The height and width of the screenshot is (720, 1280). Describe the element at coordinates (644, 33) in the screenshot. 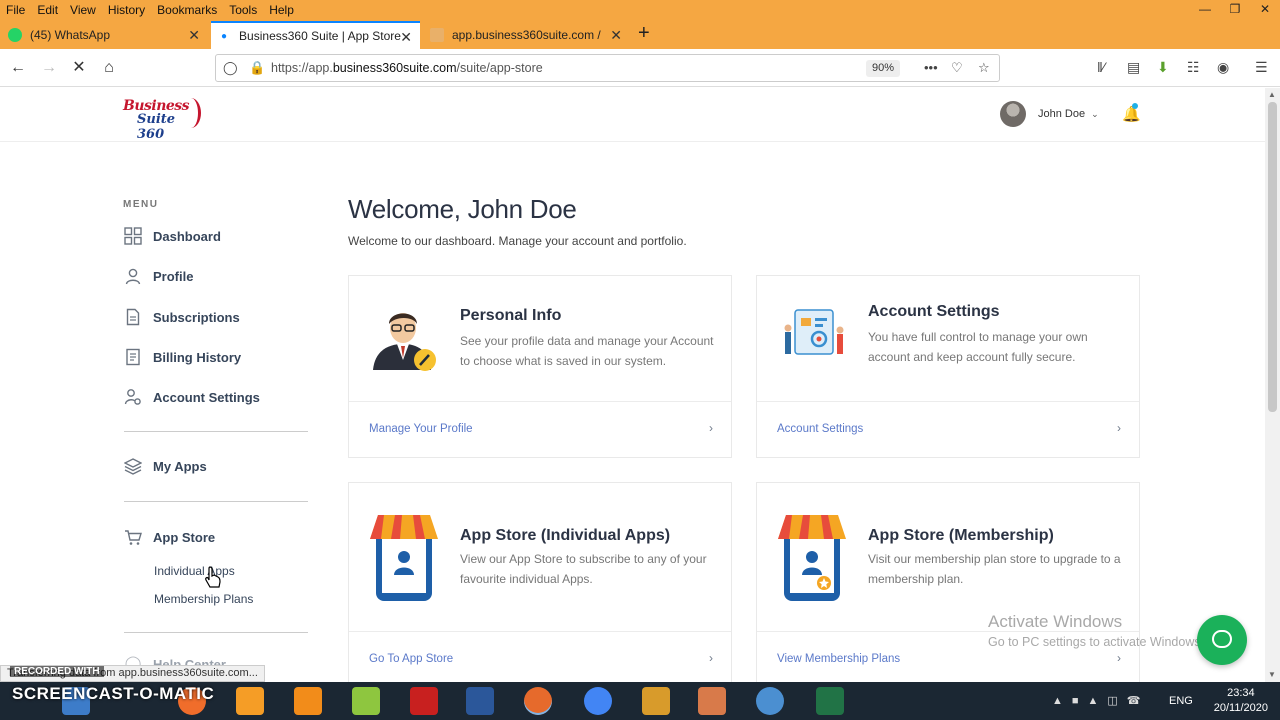

I see `new-tab-icon: +` at that location.